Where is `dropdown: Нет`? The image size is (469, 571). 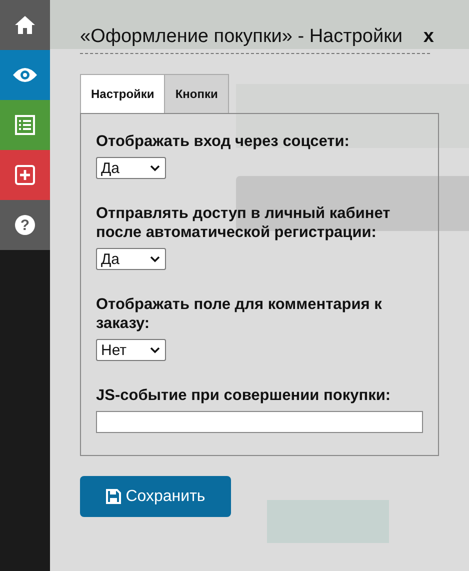
dropdown: Нет is located at coordinates (131, 350).